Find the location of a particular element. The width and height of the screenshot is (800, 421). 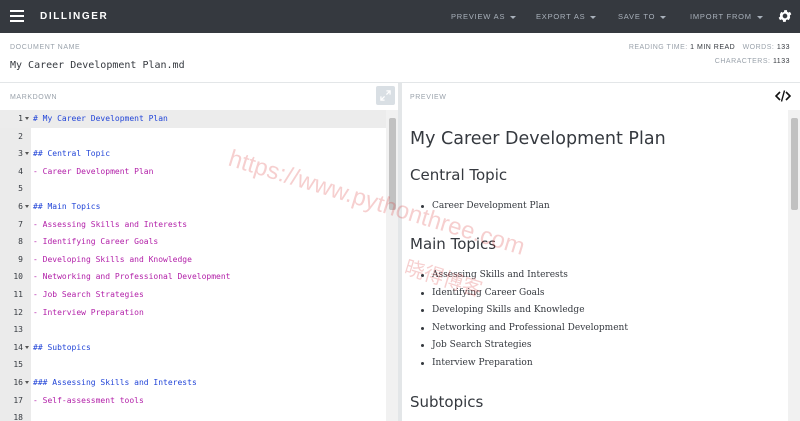

editor-line-text: - Identifying Career Goals is located at coordinates (96, 242).